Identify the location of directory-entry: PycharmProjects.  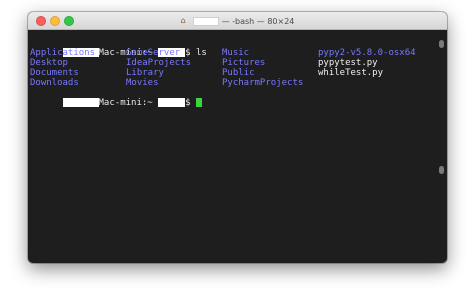
(263, 83).